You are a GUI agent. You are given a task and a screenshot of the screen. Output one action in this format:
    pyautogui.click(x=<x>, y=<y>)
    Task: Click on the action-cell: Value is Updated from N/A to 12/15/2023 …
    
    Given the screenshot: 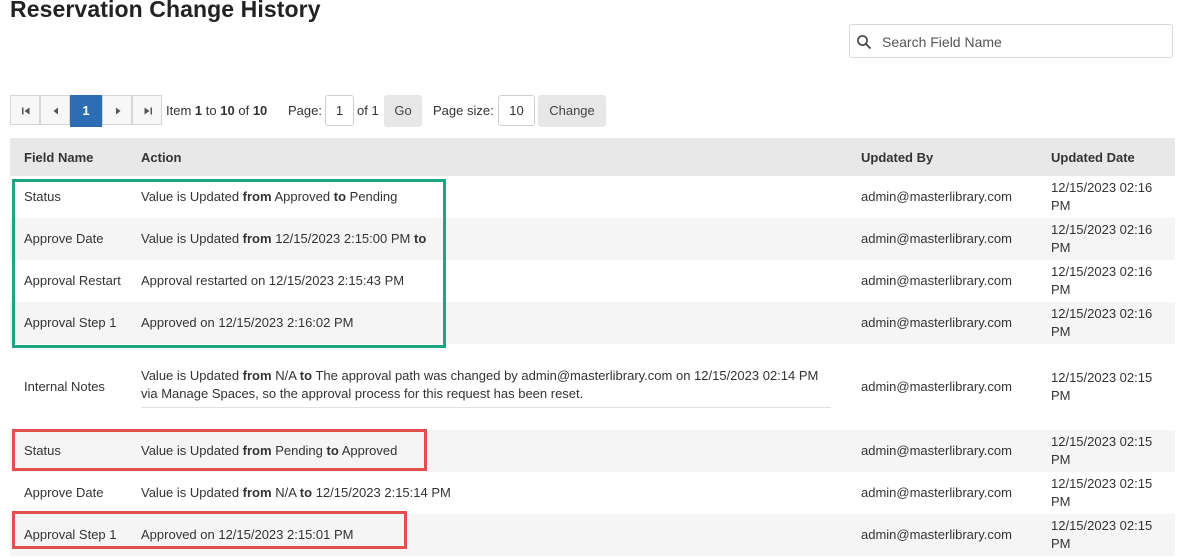 What is the action you would take?
    pyautogui.click(x=296, y=492)
    